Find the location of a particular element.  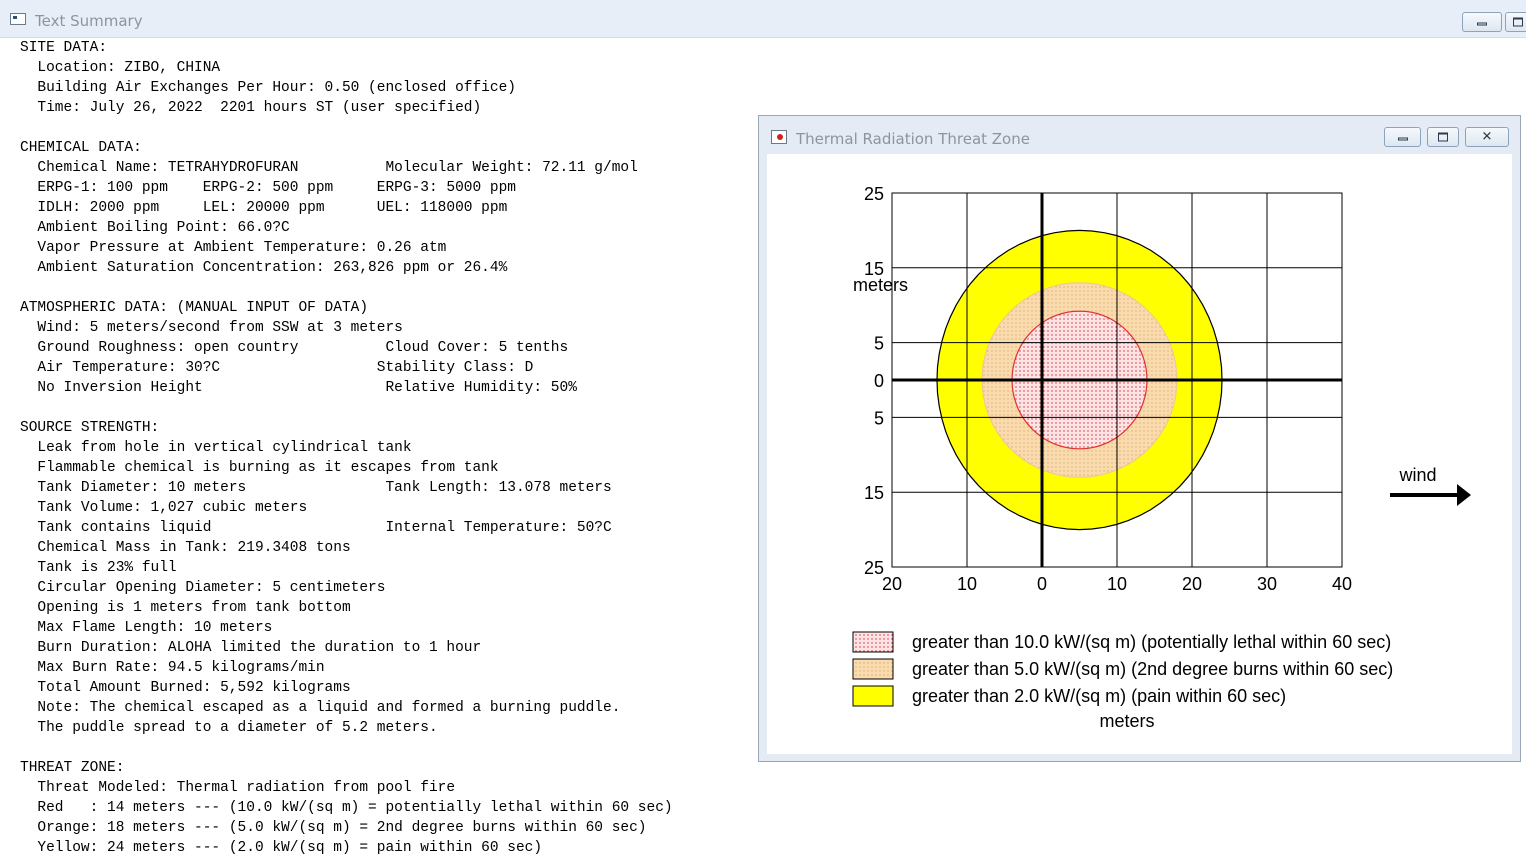

minimize-button is located at coordinates (1482, 22).